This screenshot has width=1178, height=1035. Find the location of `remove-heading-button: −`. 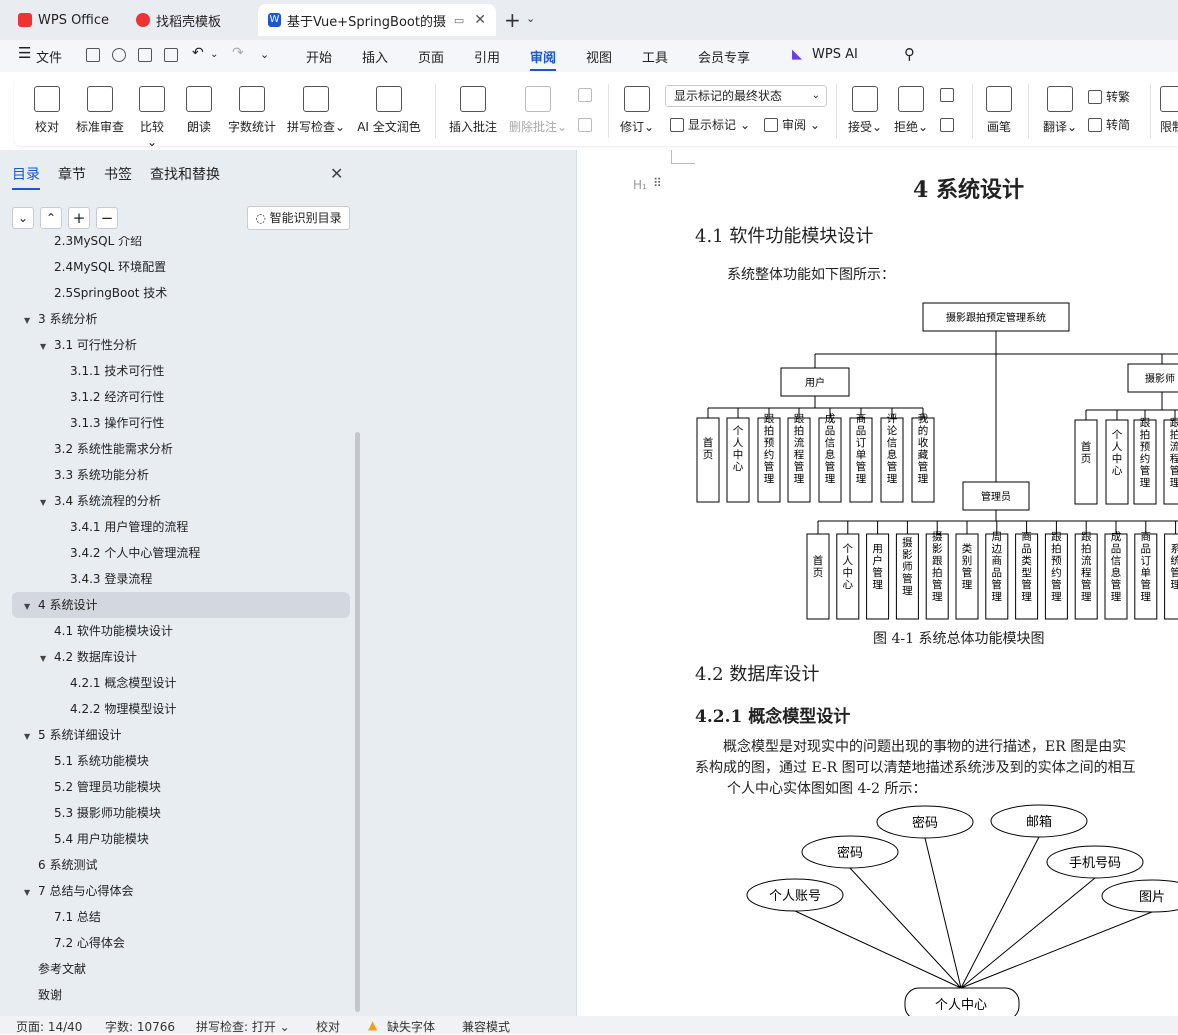

remove-heading-button: − is located at coordinates (107, 218).